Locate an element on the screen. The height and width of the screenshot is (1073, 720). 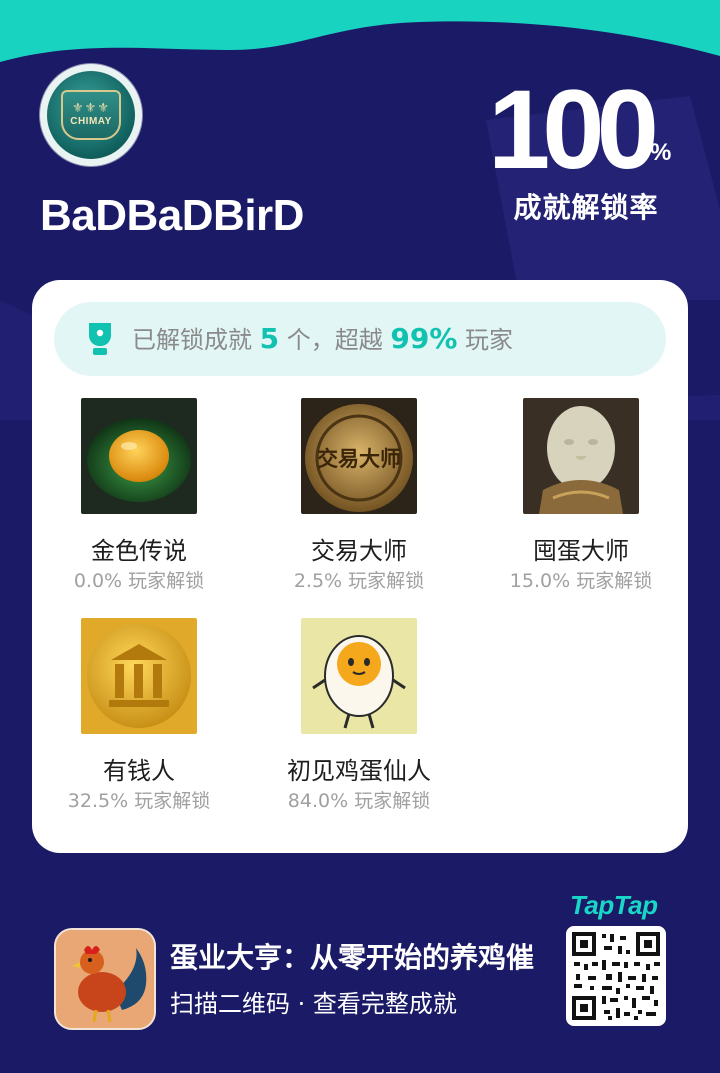
unlock-rate-percent: % is located at coordinates (661, 152).